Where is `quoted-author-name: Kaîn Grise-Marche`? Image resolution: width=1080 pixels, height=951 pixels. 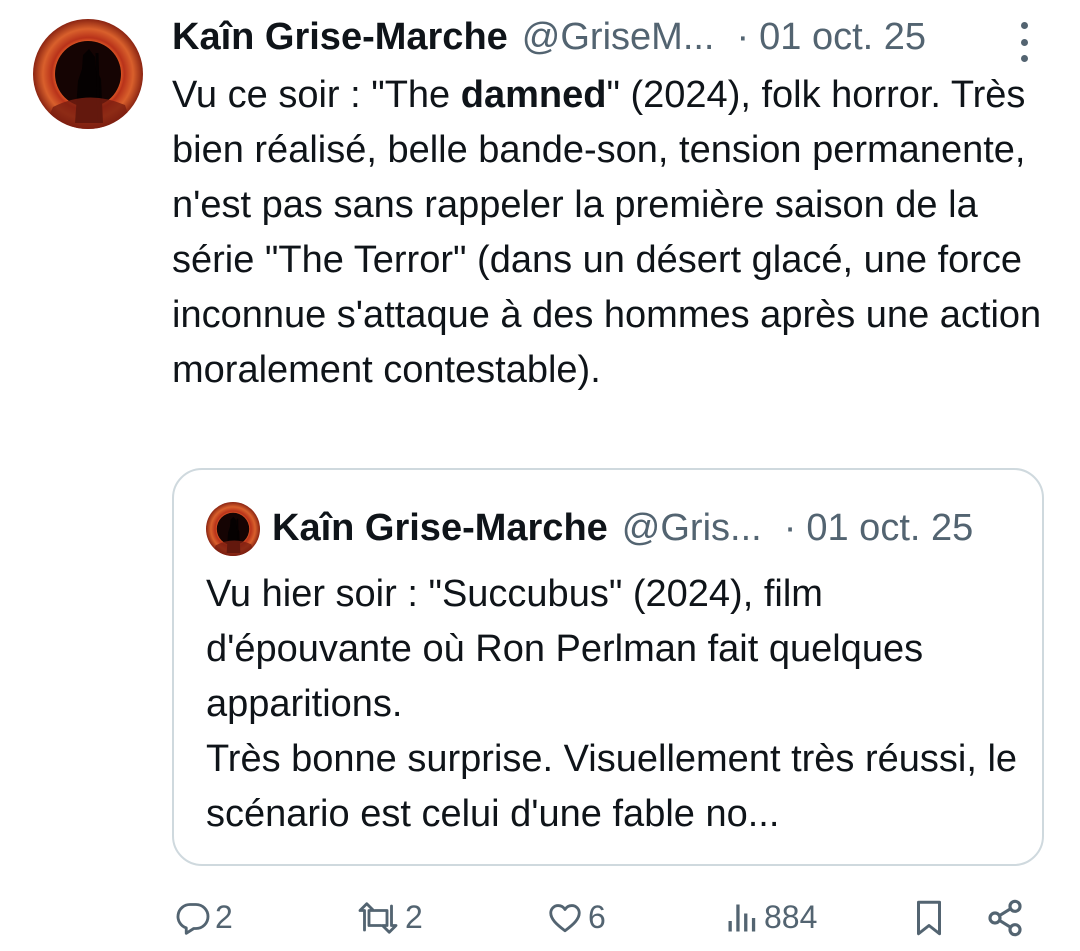 quoted-author-name: Kaîn Grise-Marche is located at coordinates (440, 527).